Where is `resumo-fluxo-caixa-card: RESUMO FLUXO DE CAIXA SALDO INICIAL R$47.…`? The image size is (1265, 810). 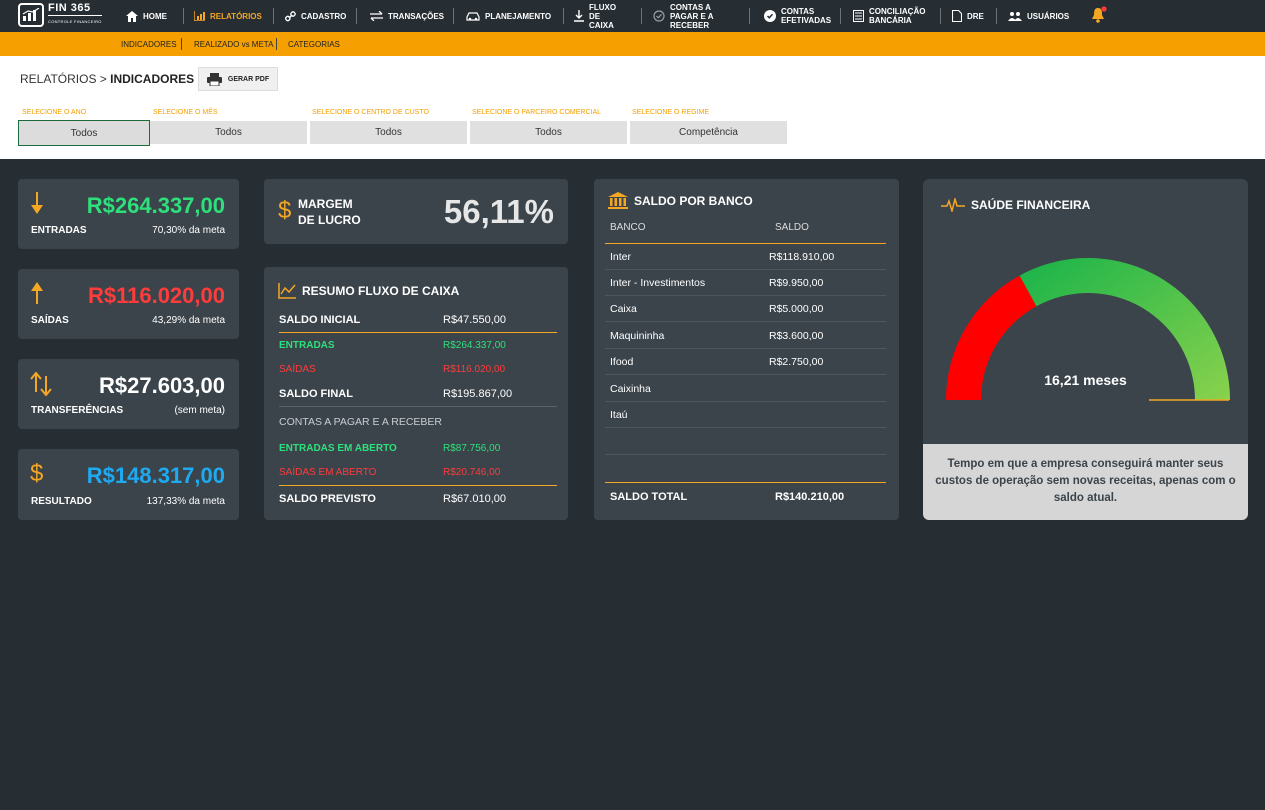
resumo-fluxo-caixa-card: RESUMO FLUXO DE CAIXA SALDO INICIAL R$47.… is located at coordinates (416, 393).